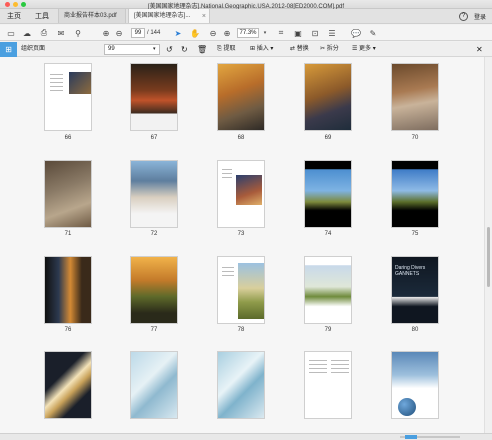  Describe the element at coordinates (328, 330) in the screenshot. I see `page-number-label: 79` at that location.